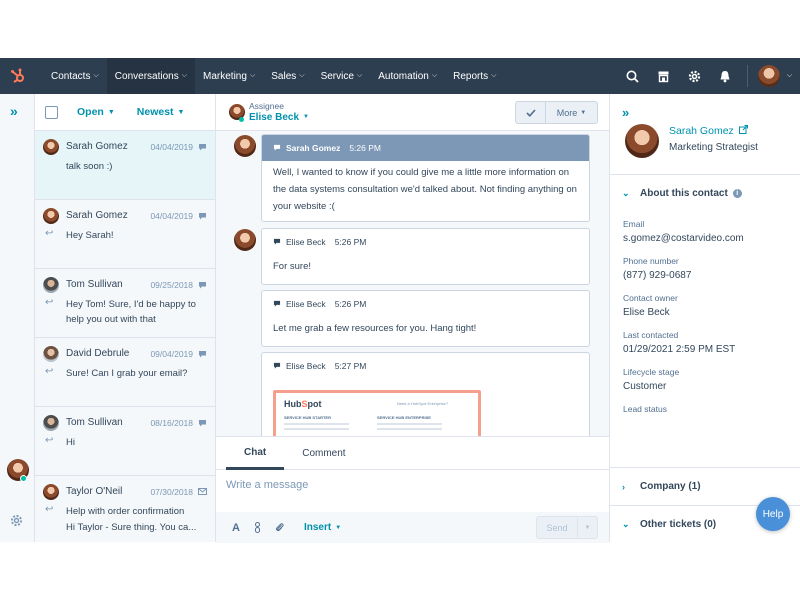 This screenshot has width=800, height=600. I want to click on contact-job-title: Marketing Strategist, so click(713, 147).